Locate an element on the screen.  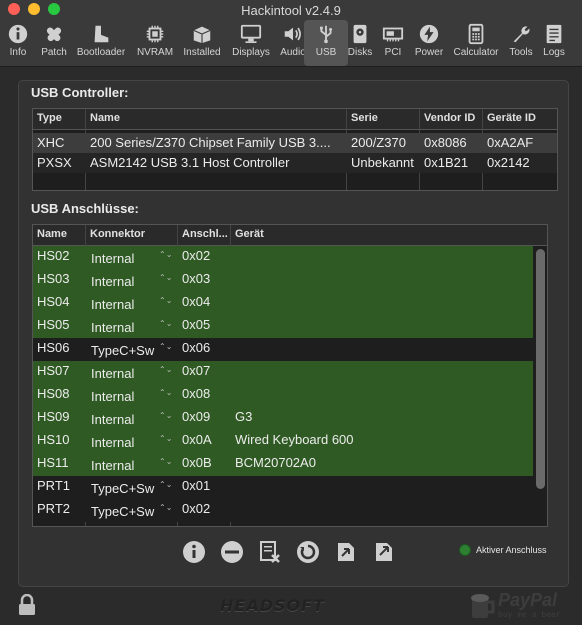
column-header-connector: Konnektor is located at coordinates (117, 234).